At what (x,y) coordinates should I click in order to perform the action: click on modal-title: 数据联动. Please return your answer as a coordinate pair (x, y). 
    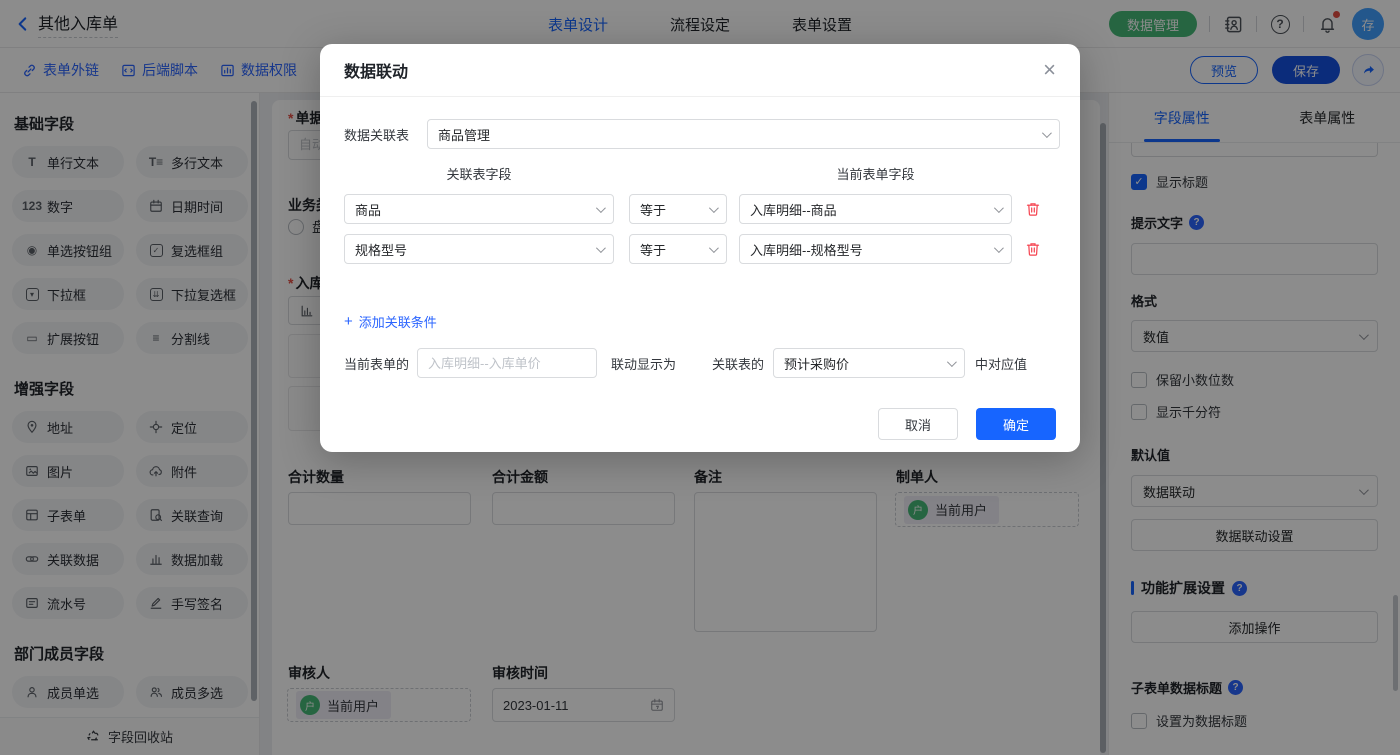
    Looking at the image, I should click on (376, 72).